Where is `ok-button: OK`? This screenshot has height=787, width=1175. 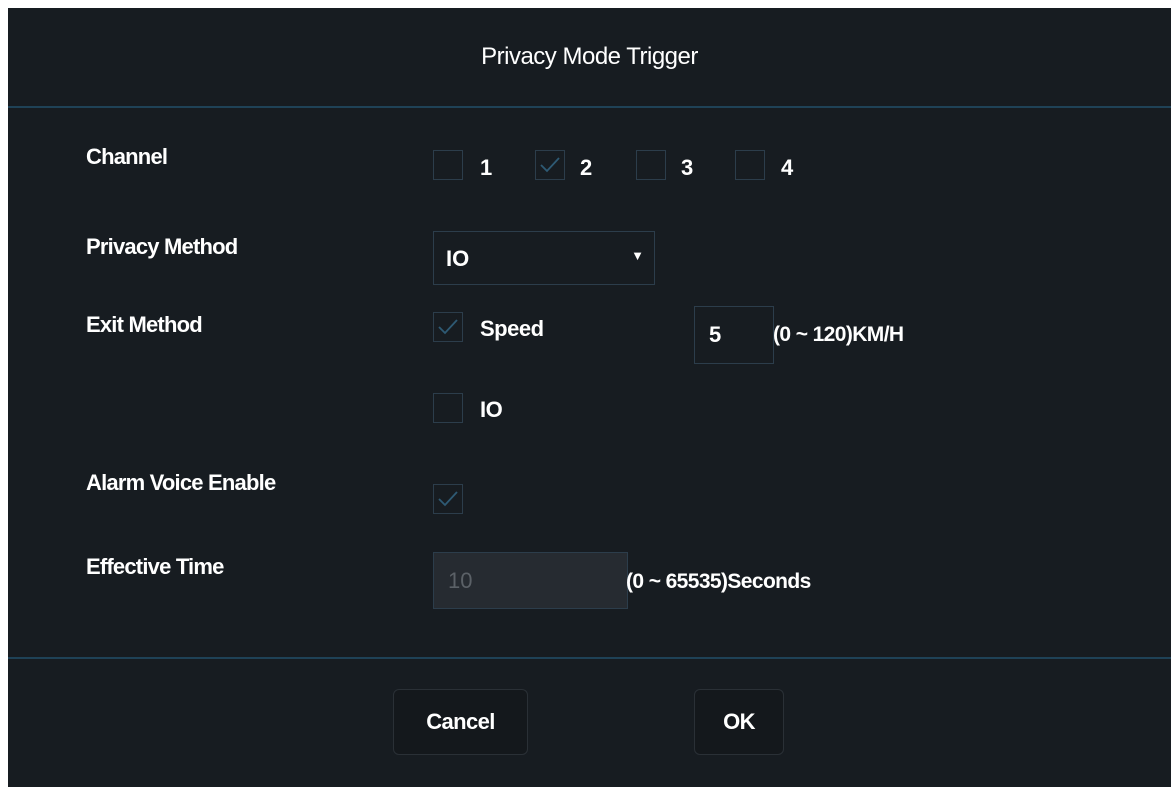 ok-button: OK is located at coordinates (739, 722).